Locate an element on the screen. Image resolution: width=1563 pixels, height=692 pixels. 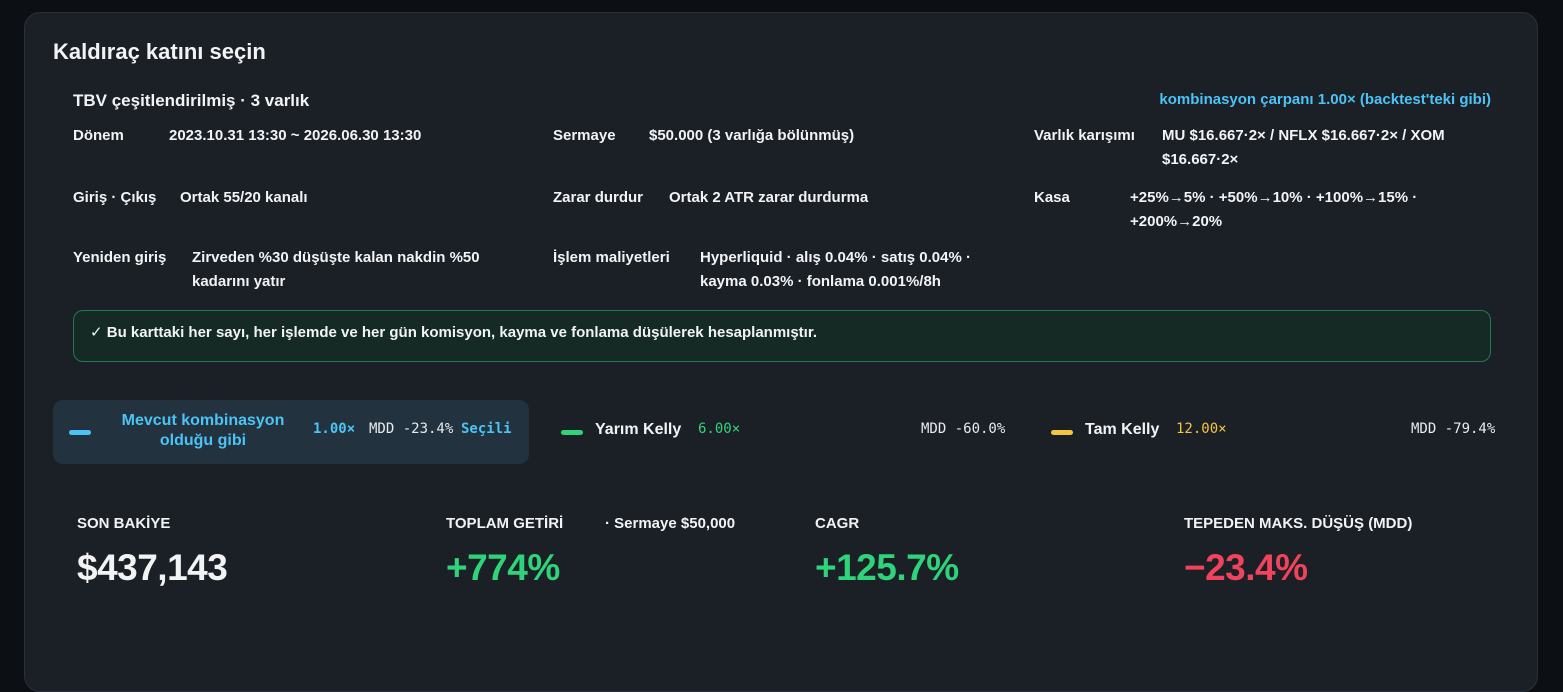
detail-label: Giriş · Çıkış is located at coordinates (115, 197).